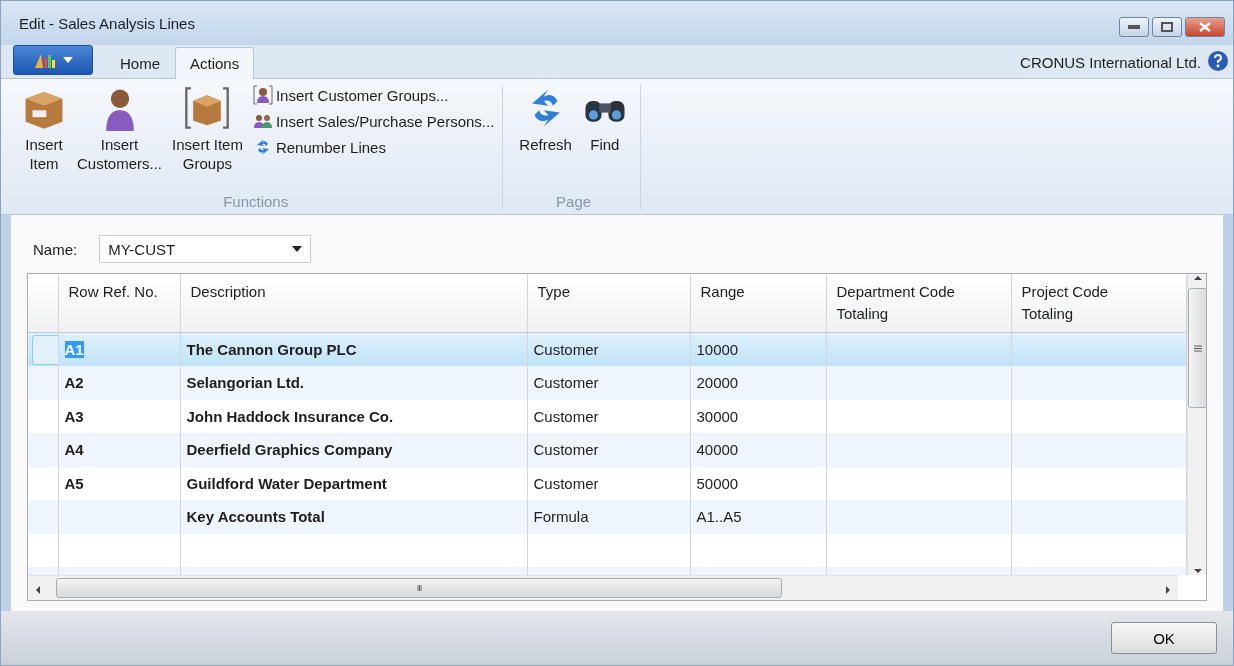  Describe the element at coordinates (1196, 425) in the screenshot. I see `vertical-scrollbar` at that location.